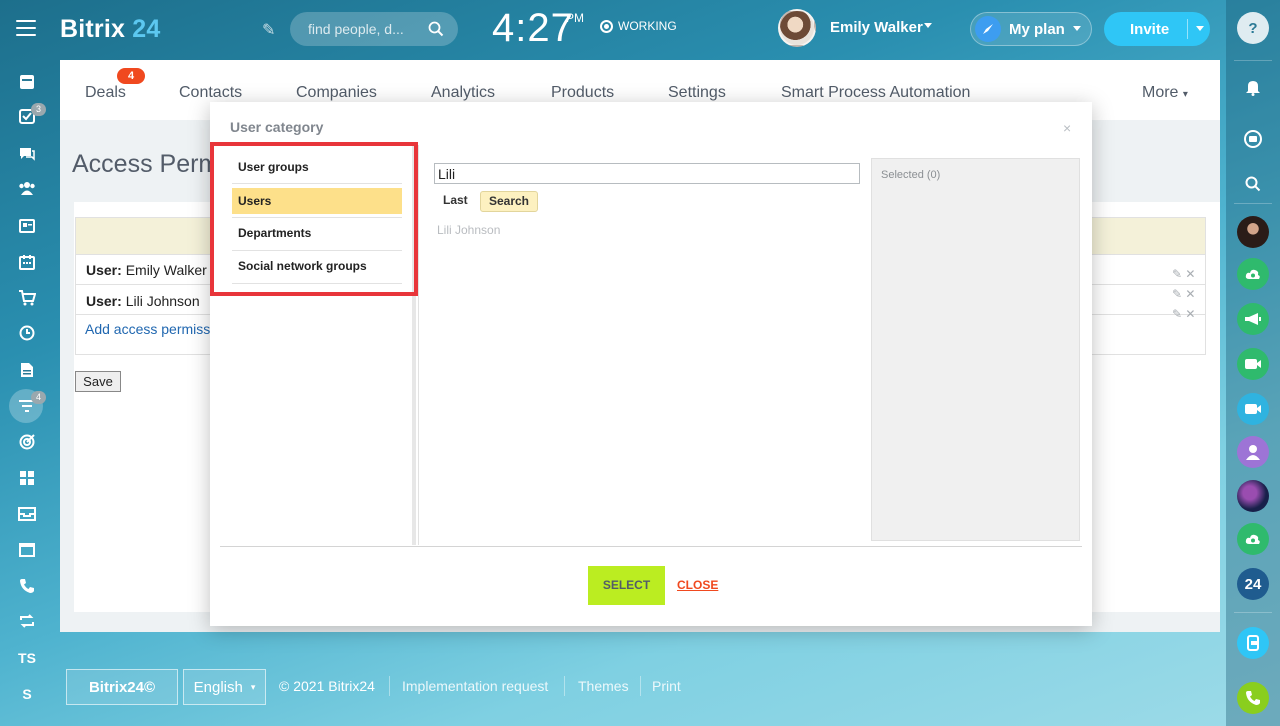  I want to click on tab-companies: Companies, so click(336, 93).